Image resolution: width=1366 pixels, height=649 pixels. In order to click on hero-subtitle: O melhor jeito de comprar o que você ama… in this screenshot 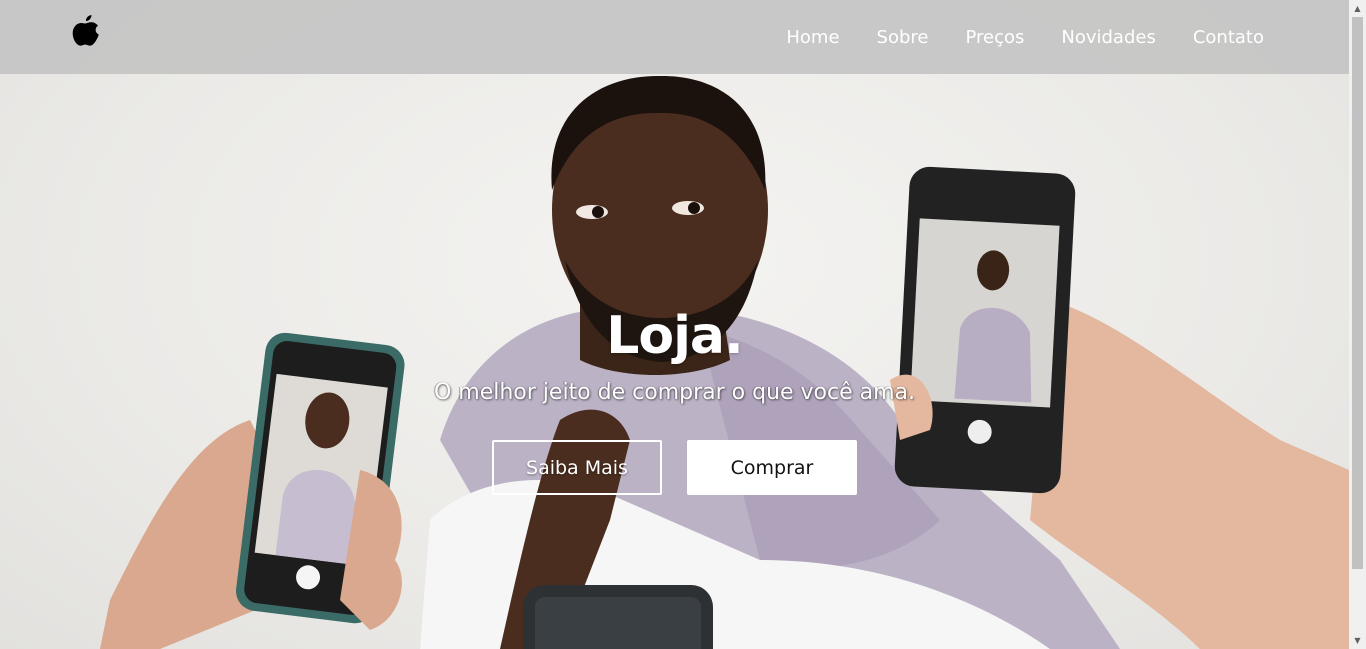, I will do `click(674, 392)`.